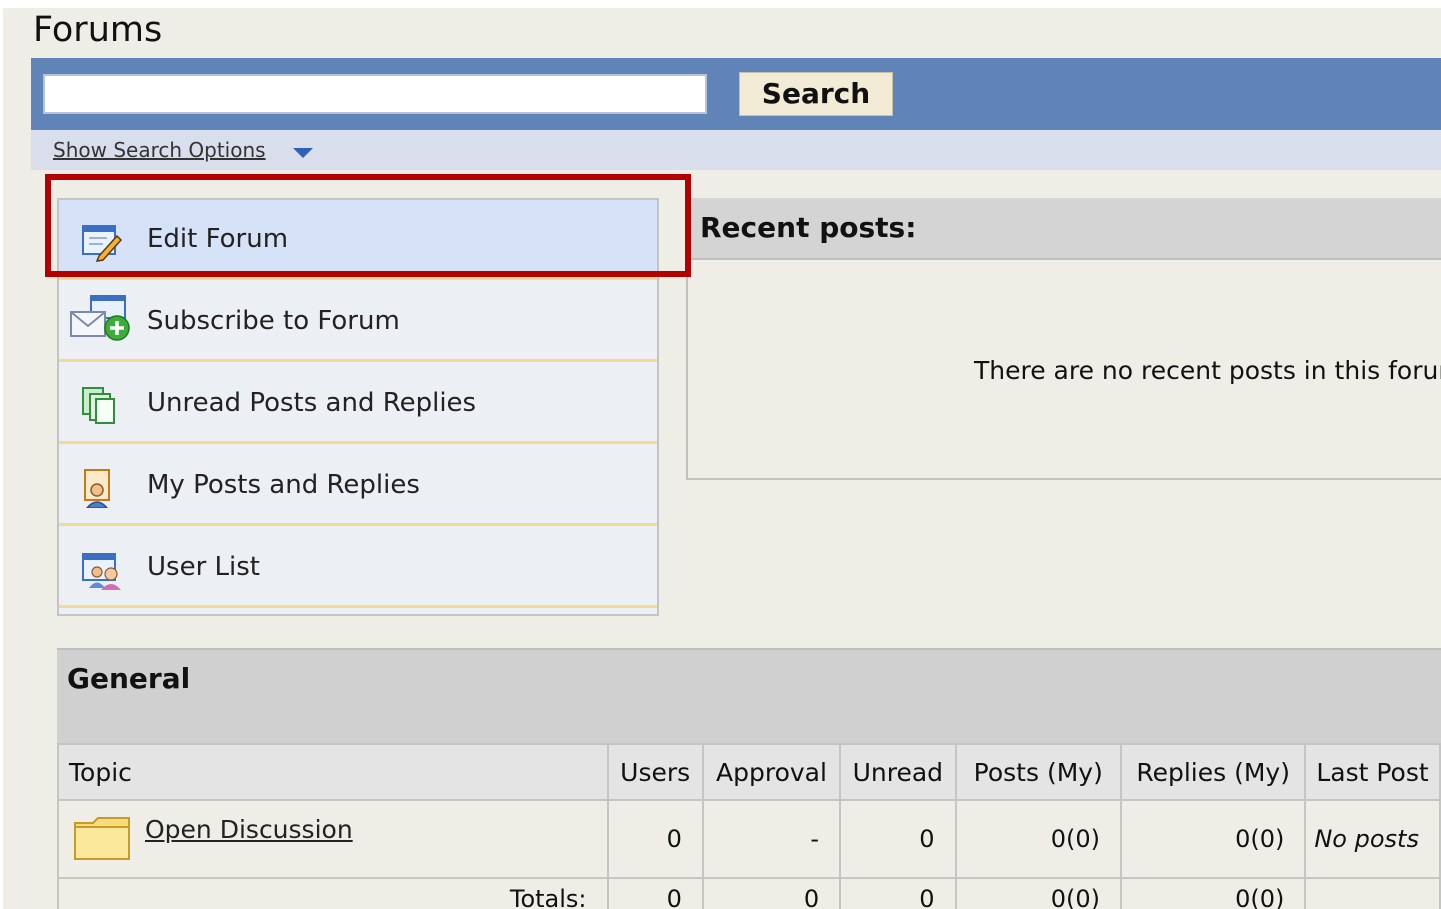 Image resolution: width=1441 pixels, height=909 pixels. What do you see at coordinates (98, 30) in the screenshot?
I see `page-title: Forums` at bounding box center [98, 30].